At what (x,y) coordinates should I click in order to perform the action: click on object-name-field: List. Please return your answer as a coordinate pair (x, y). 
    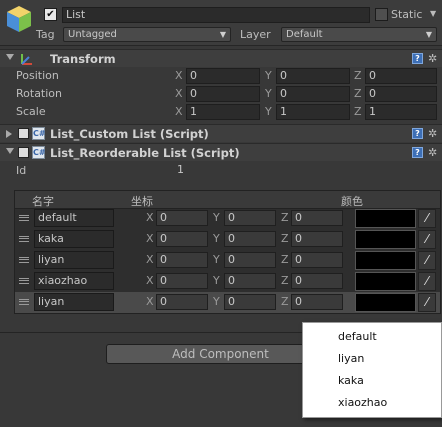
    Looking at the image, I should click on (216, 15).